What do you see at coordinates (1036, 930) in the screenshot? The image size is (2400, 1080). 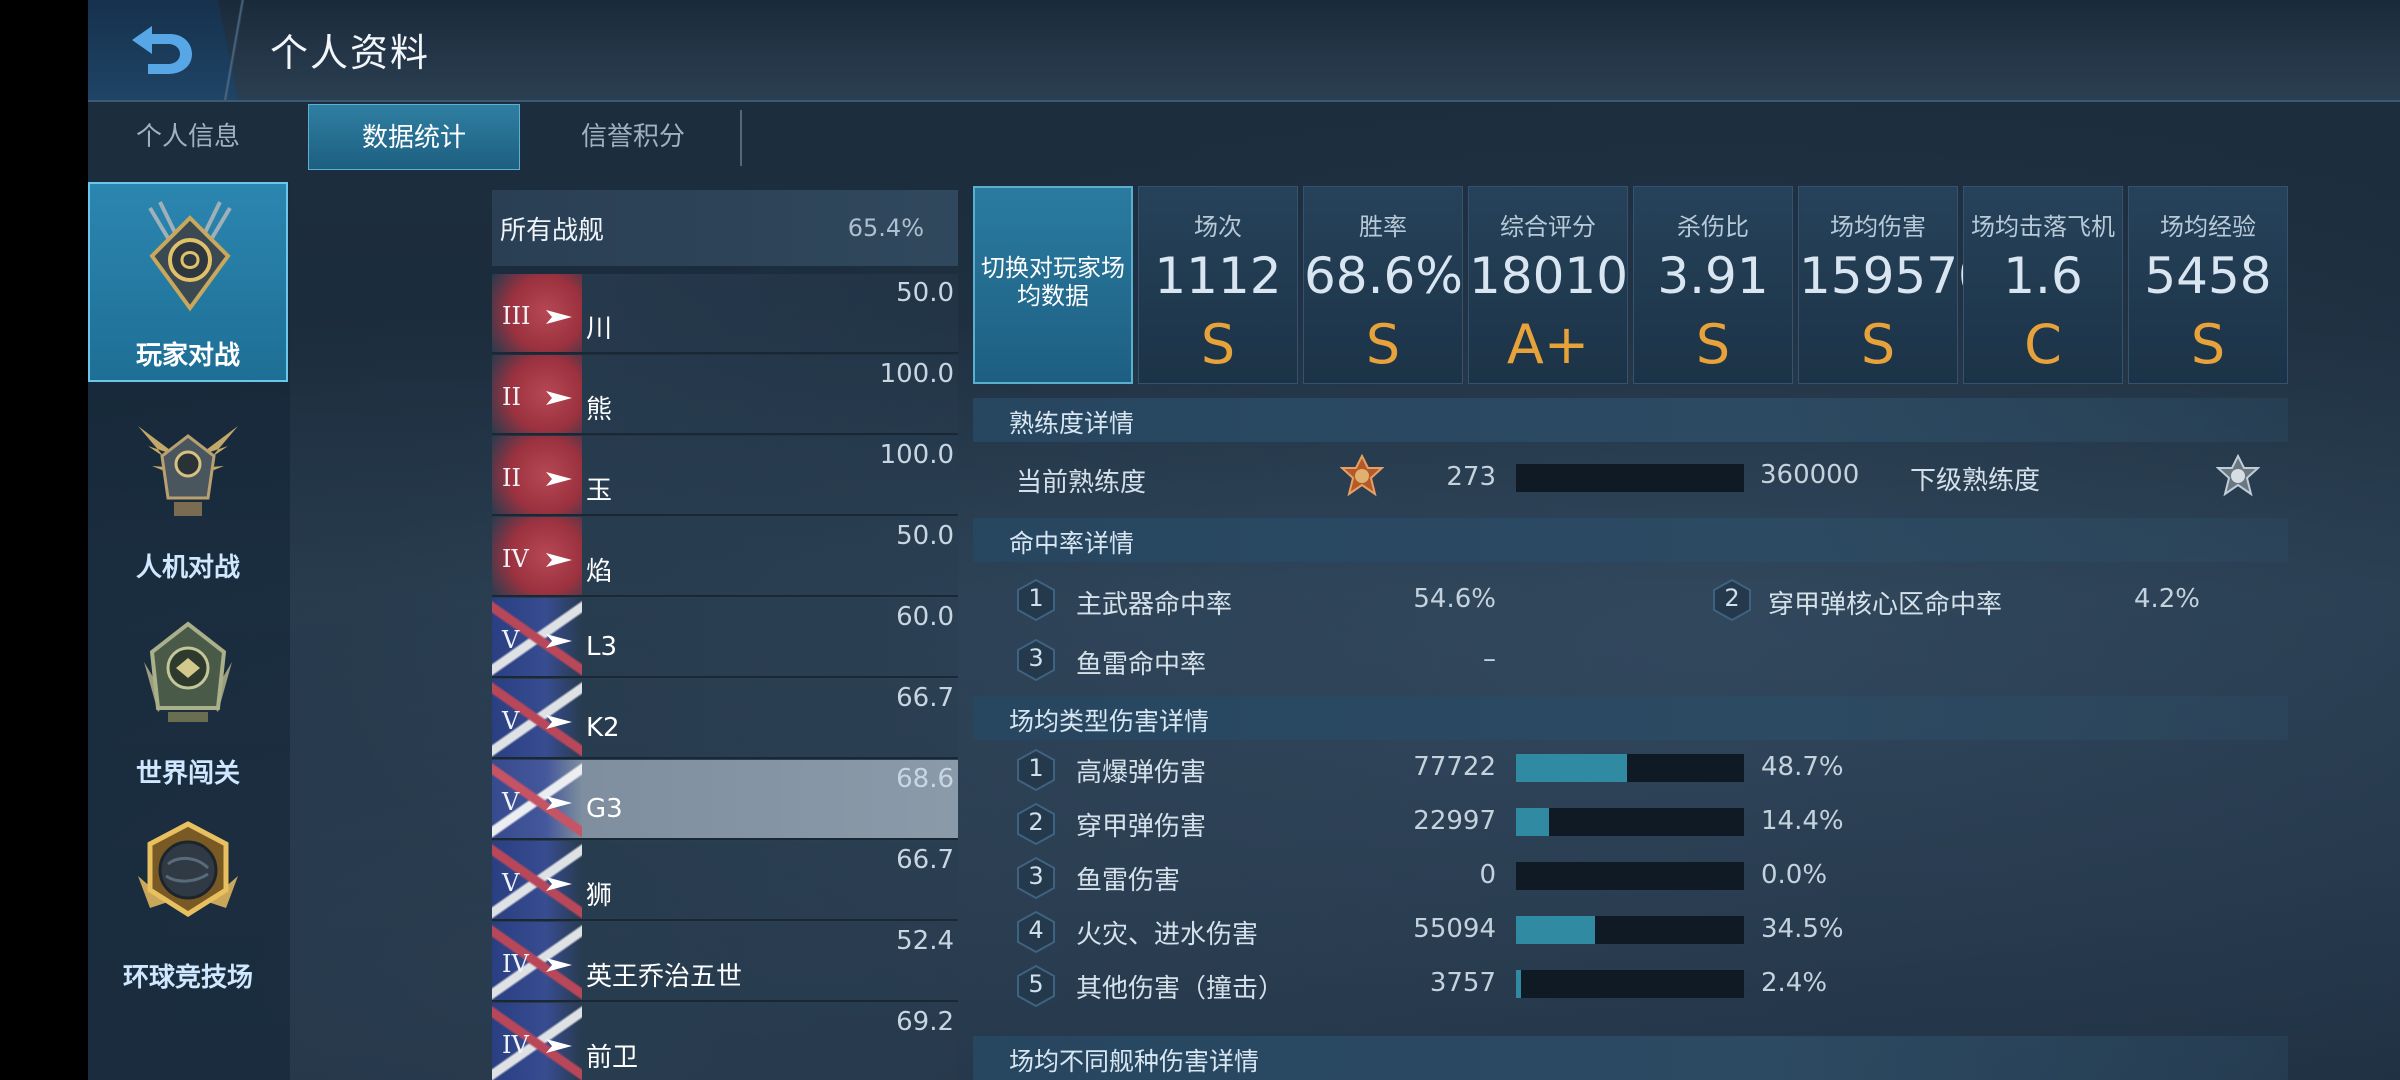 I see `damage-index: 4` at bounding box center [1036, 930].